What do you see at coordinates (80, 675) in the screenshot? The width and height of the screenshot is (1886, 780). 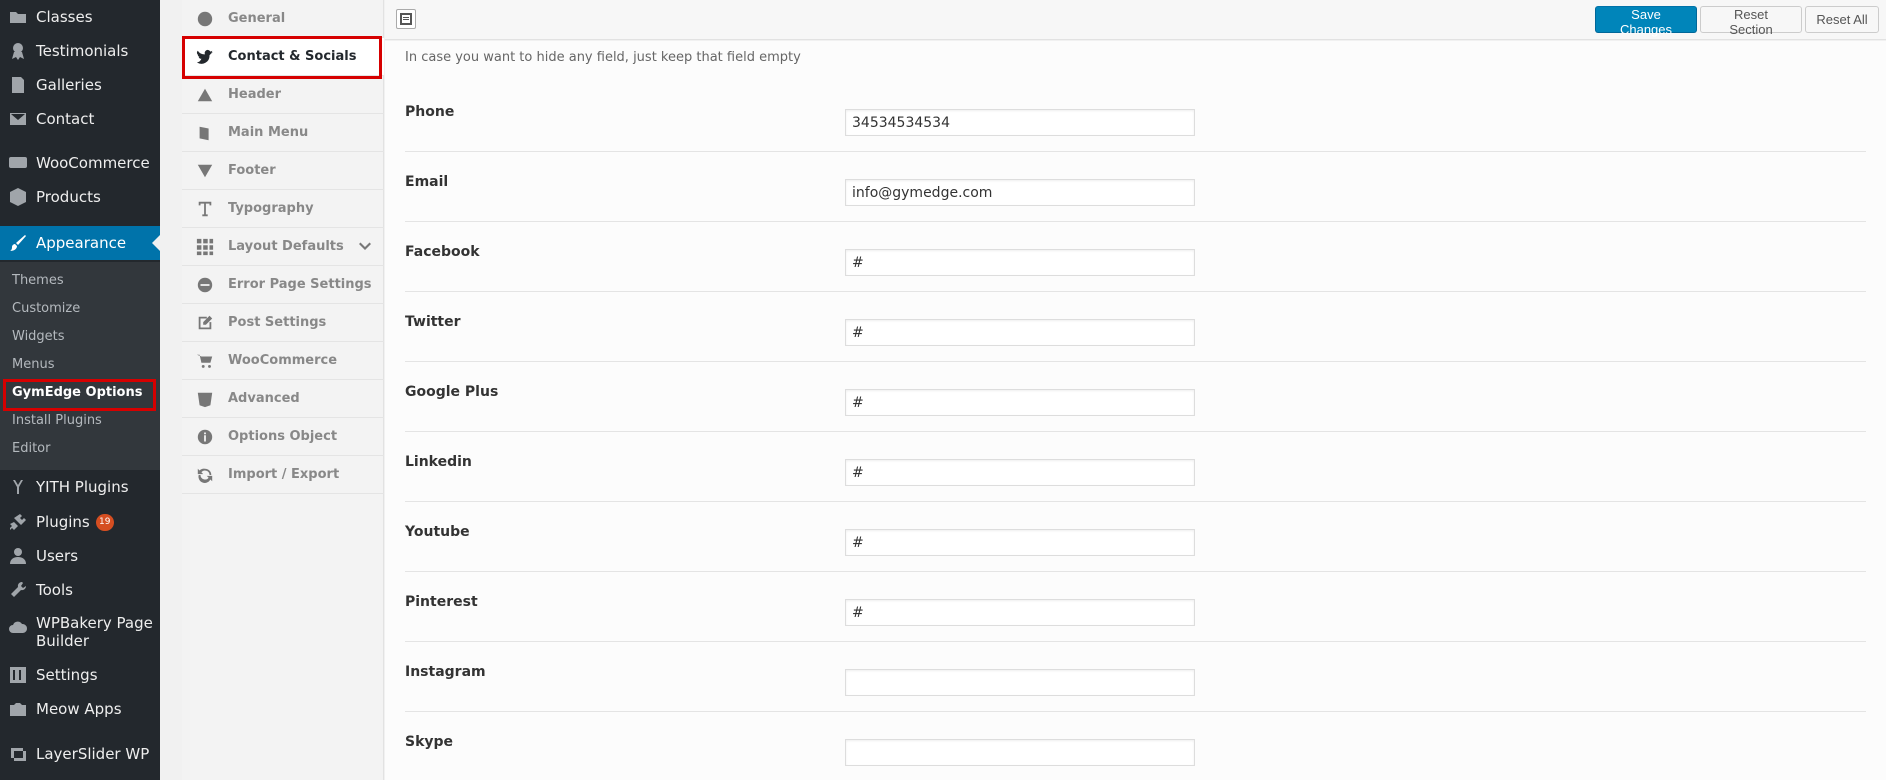 I see `menu-item-settings: Settings` at bounding box center [80, 675].